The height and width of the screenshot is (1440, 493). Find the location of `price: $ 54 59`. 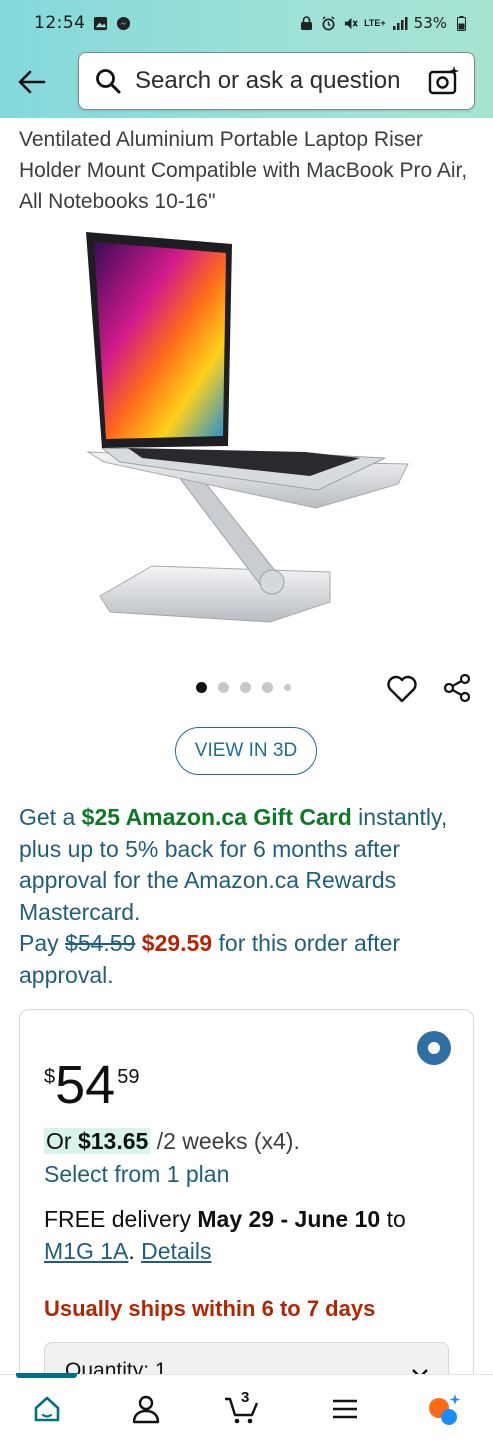

price: $ 54 59 is located at coordinates (91, 1085).